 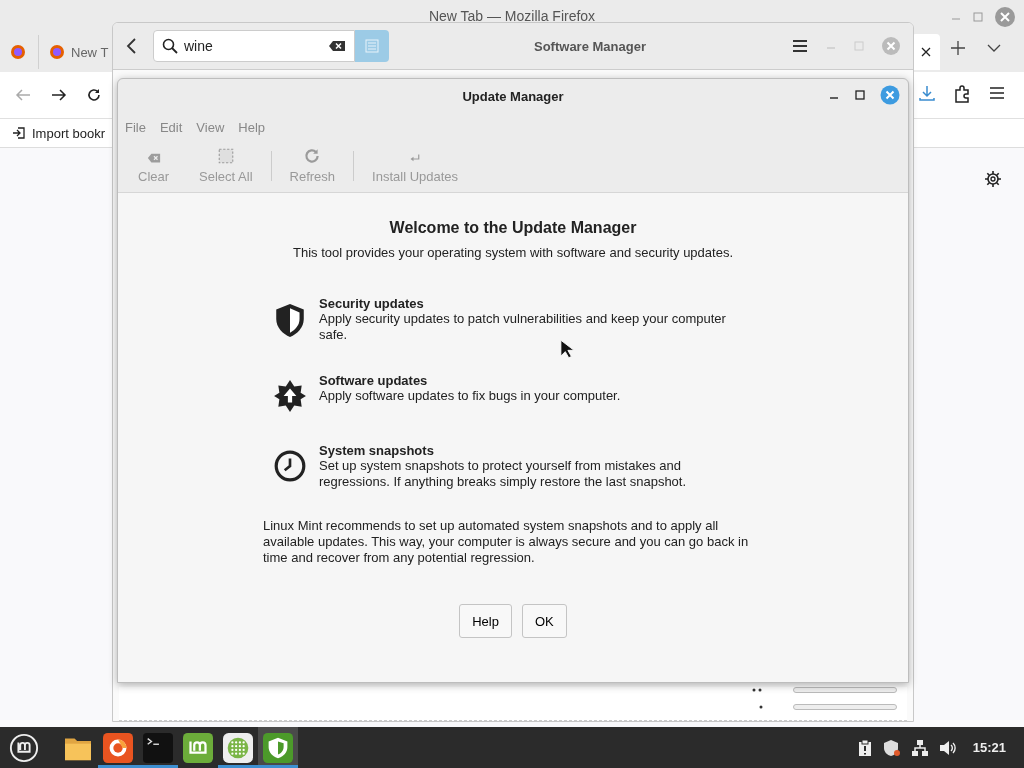 What do you see at coordinates (485, 621) in the screenshot?
I see `dialog-button: Help` at bounding box center [485, 621].